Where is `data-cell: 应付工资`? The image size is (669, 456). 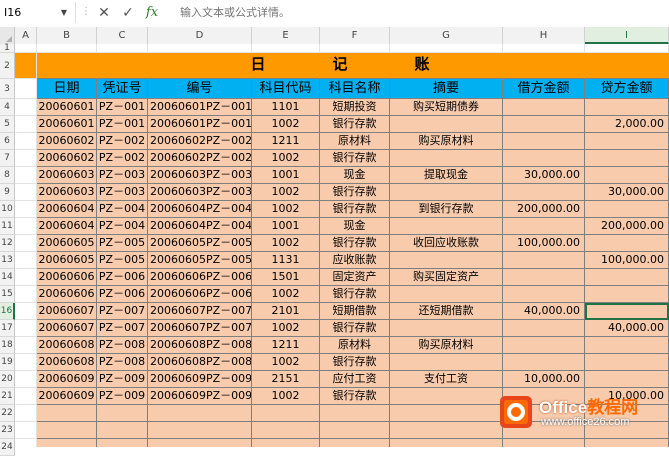
data-cell: 应付工资 is located at coordinates (355, 379).